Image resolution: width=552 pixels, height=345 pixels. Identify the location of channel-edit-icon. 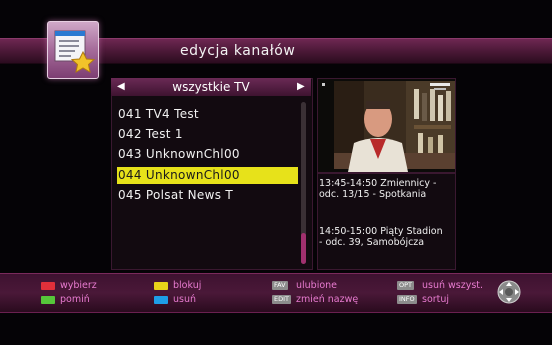
(73, 50).